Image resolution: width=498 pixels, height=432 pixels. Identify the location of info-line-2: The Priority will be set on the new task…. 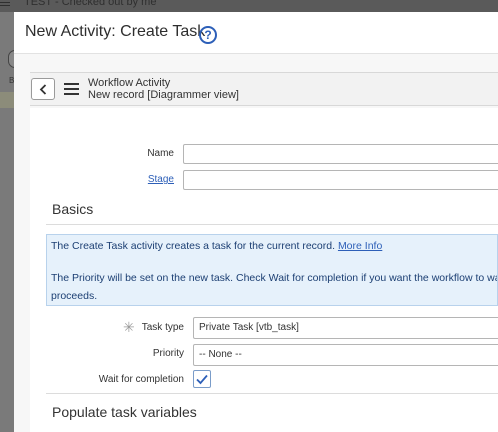
(274, 278).